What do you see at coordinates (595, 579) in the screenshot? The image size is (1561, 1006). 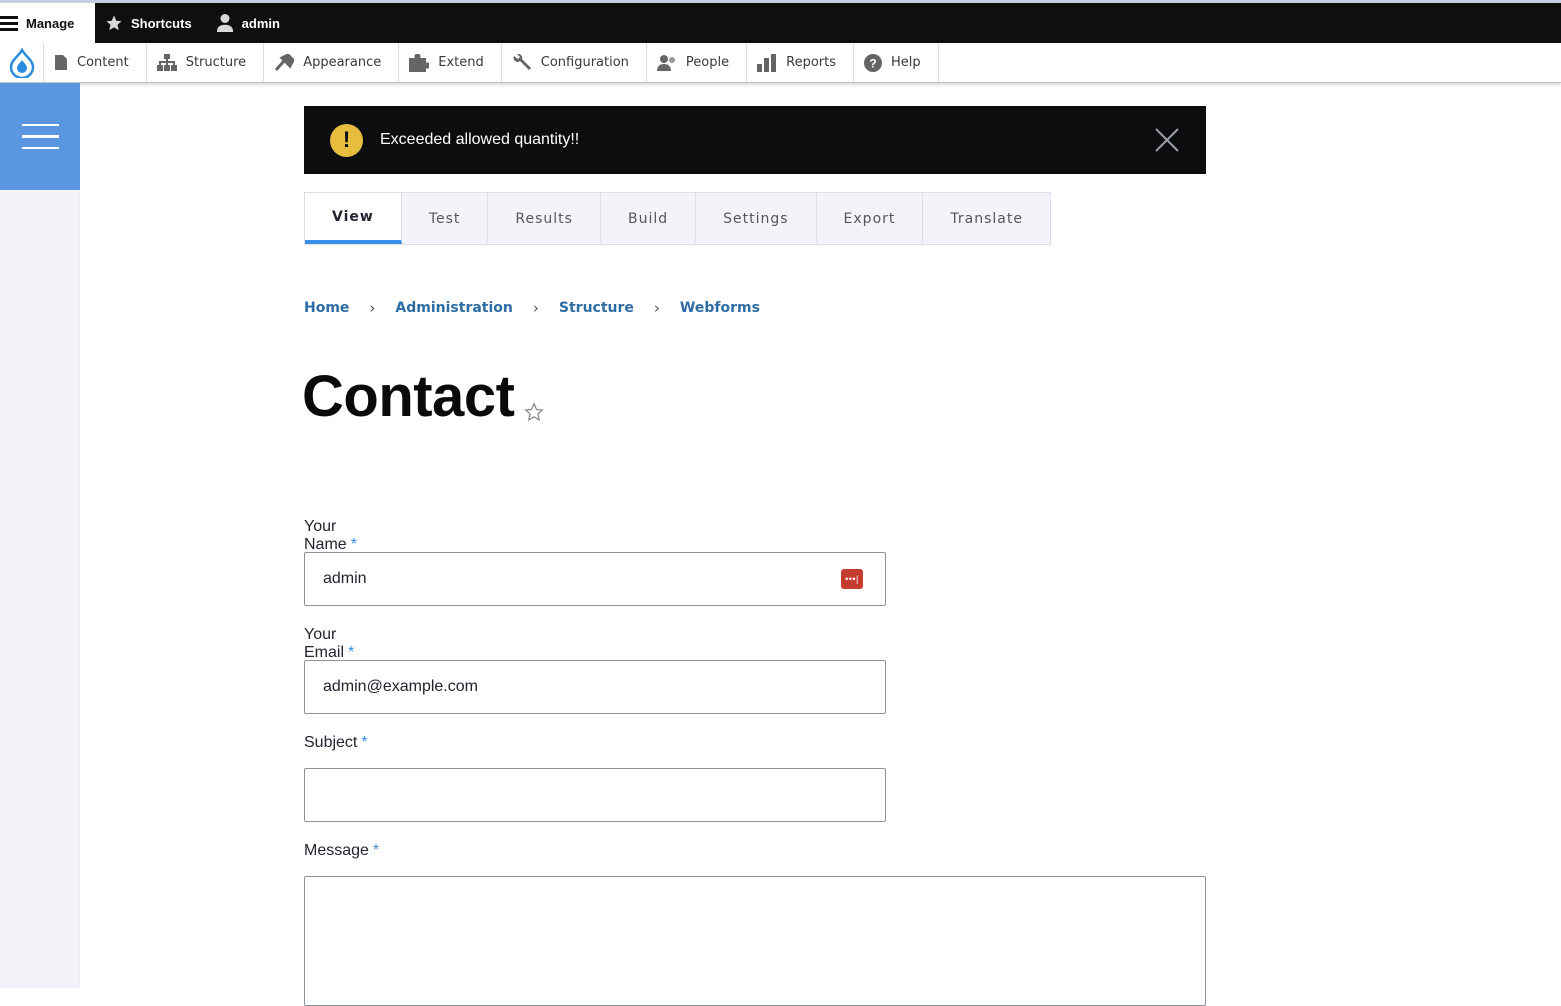 I see `name-field: admin •••|` at bounding box center [595, 579].